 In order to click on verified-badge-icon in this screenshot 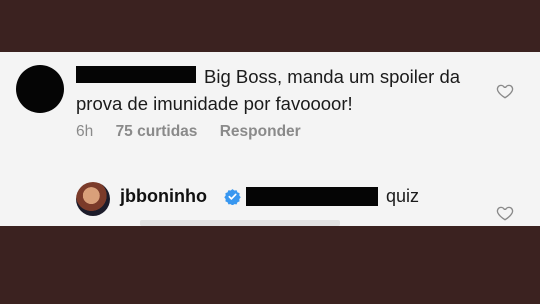, I will do `click(232, 197)`.